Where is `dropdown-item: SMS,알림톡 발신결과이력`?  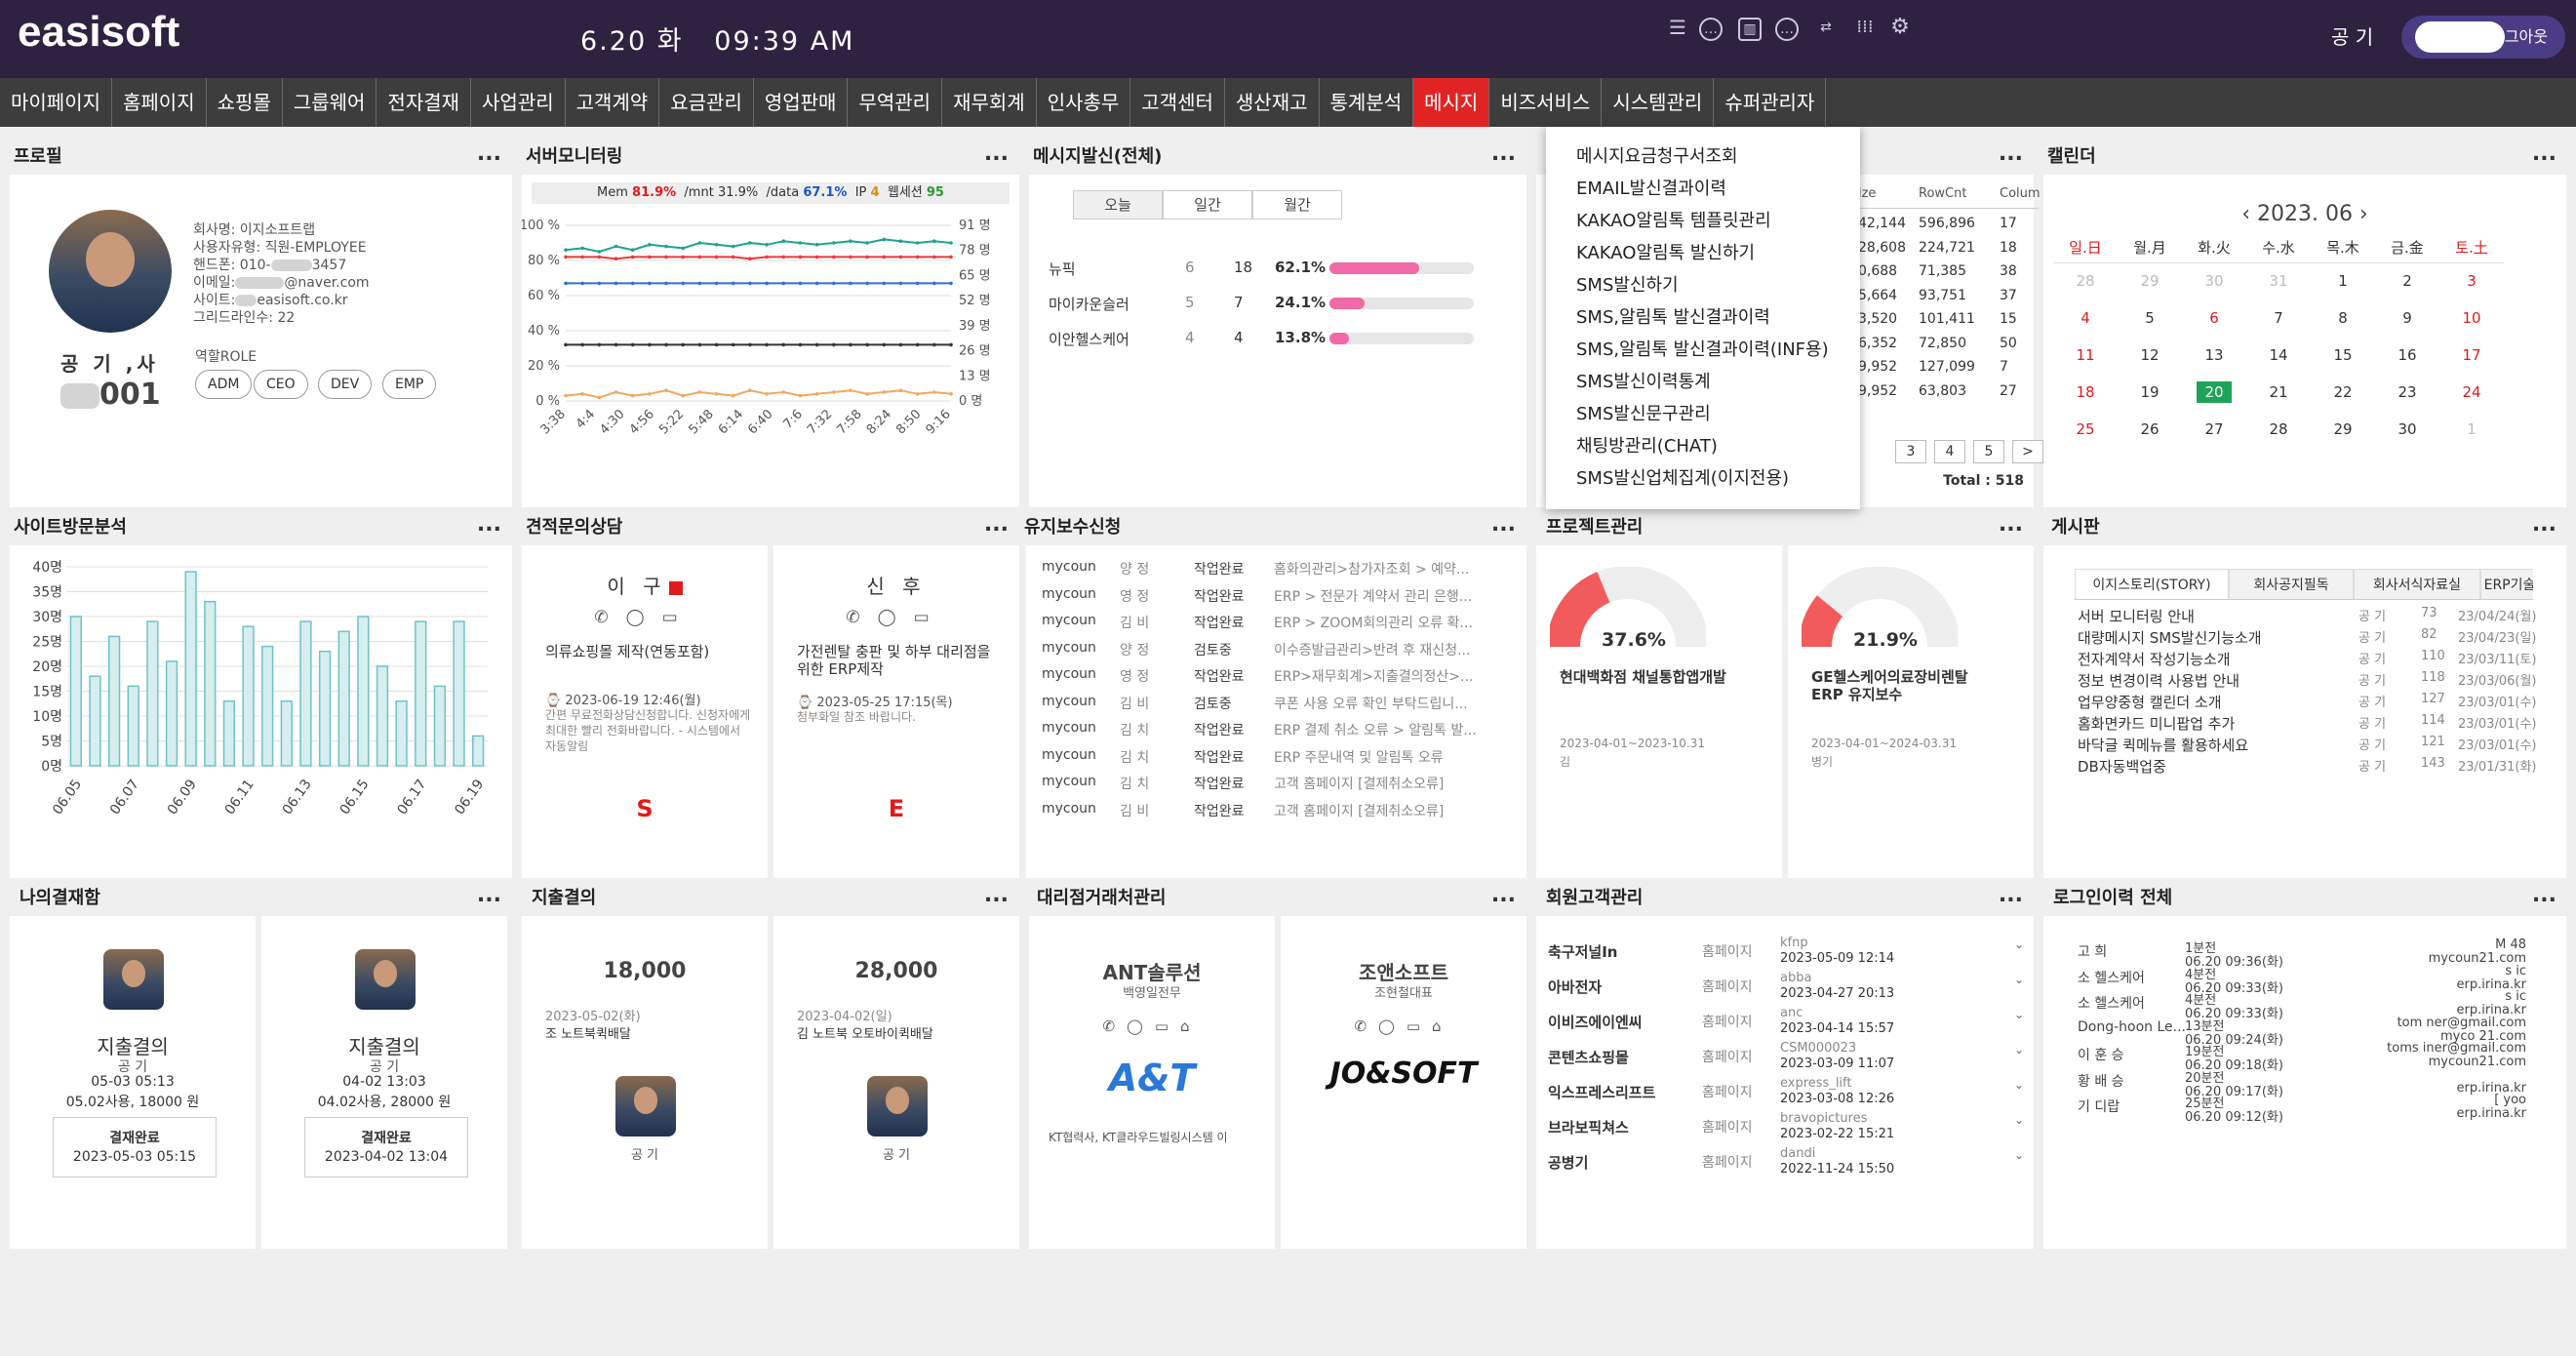 dropdown-item: SMS,알림톡 발신결과이력 is located at coordinates (1703, 317).